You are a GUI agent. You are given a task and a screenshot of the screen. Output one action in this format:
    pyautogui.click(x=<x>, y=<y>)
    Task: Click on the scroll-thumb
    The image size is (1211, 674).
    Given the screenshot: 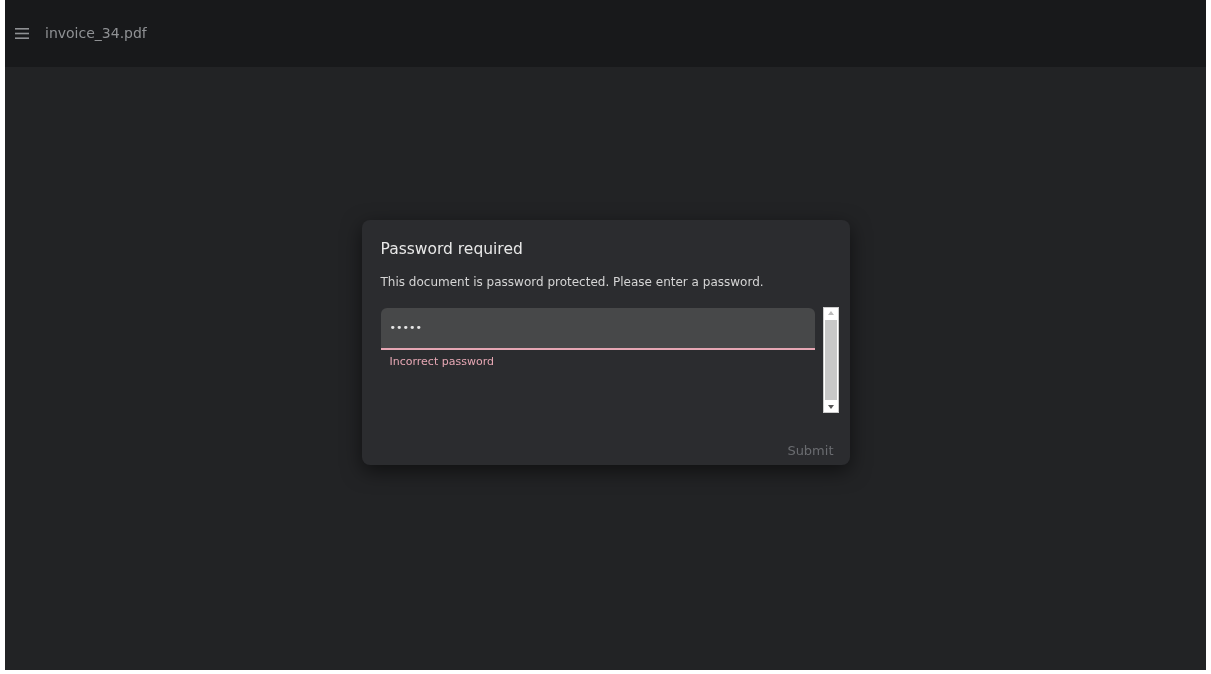 What is the action you would take?
    pyautogui.click(x=830, y=359)
    